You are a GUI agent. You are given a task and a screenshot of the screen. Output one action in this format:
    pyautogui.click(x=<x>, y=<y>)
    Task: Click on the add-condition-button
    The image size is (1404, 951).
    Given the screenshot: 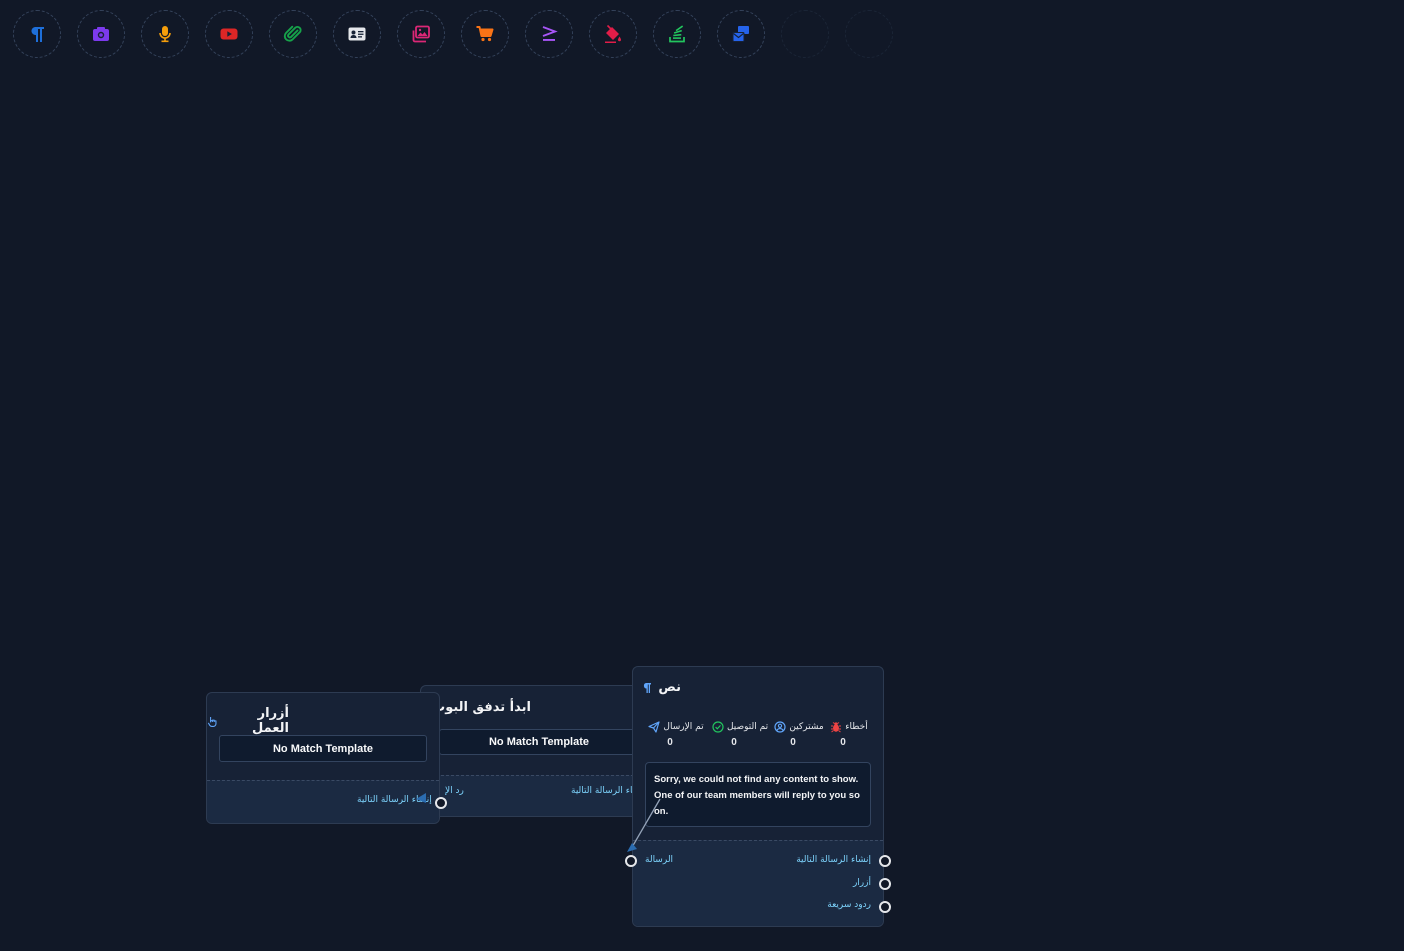 What is the action you would take?
    pyautogui.click(x=549, y=34)
    